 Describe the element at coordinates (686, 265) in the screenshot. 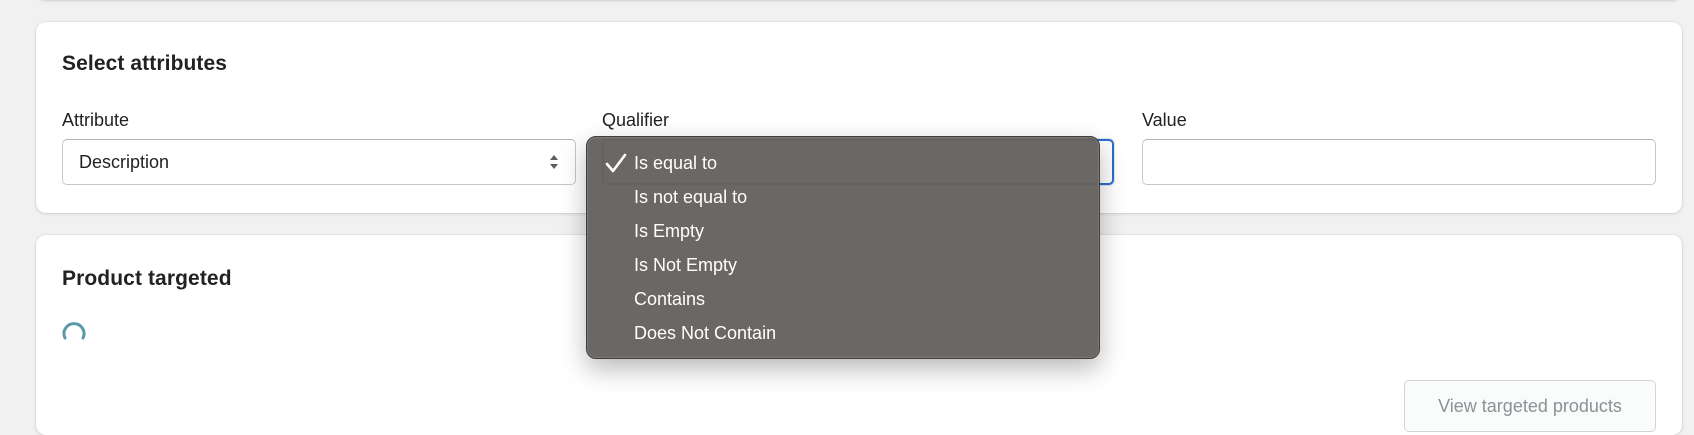

I see `menu-item-label: Is Not Empty` at that location.